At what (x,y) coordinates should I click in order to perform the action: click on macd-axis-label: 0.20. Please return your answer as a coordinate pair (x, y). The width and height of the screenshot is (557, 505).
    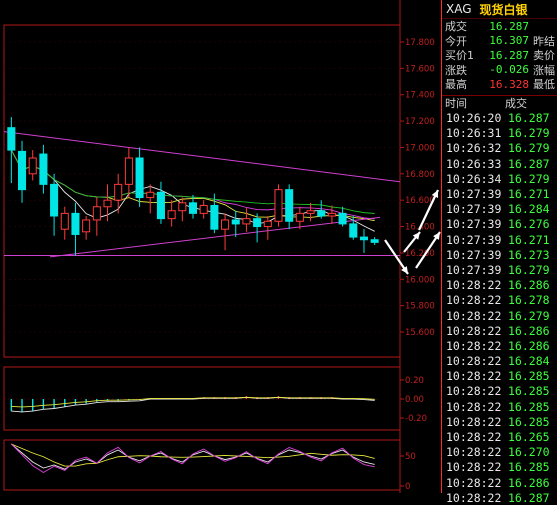
    Looking at the image, I should click on (414, 381).